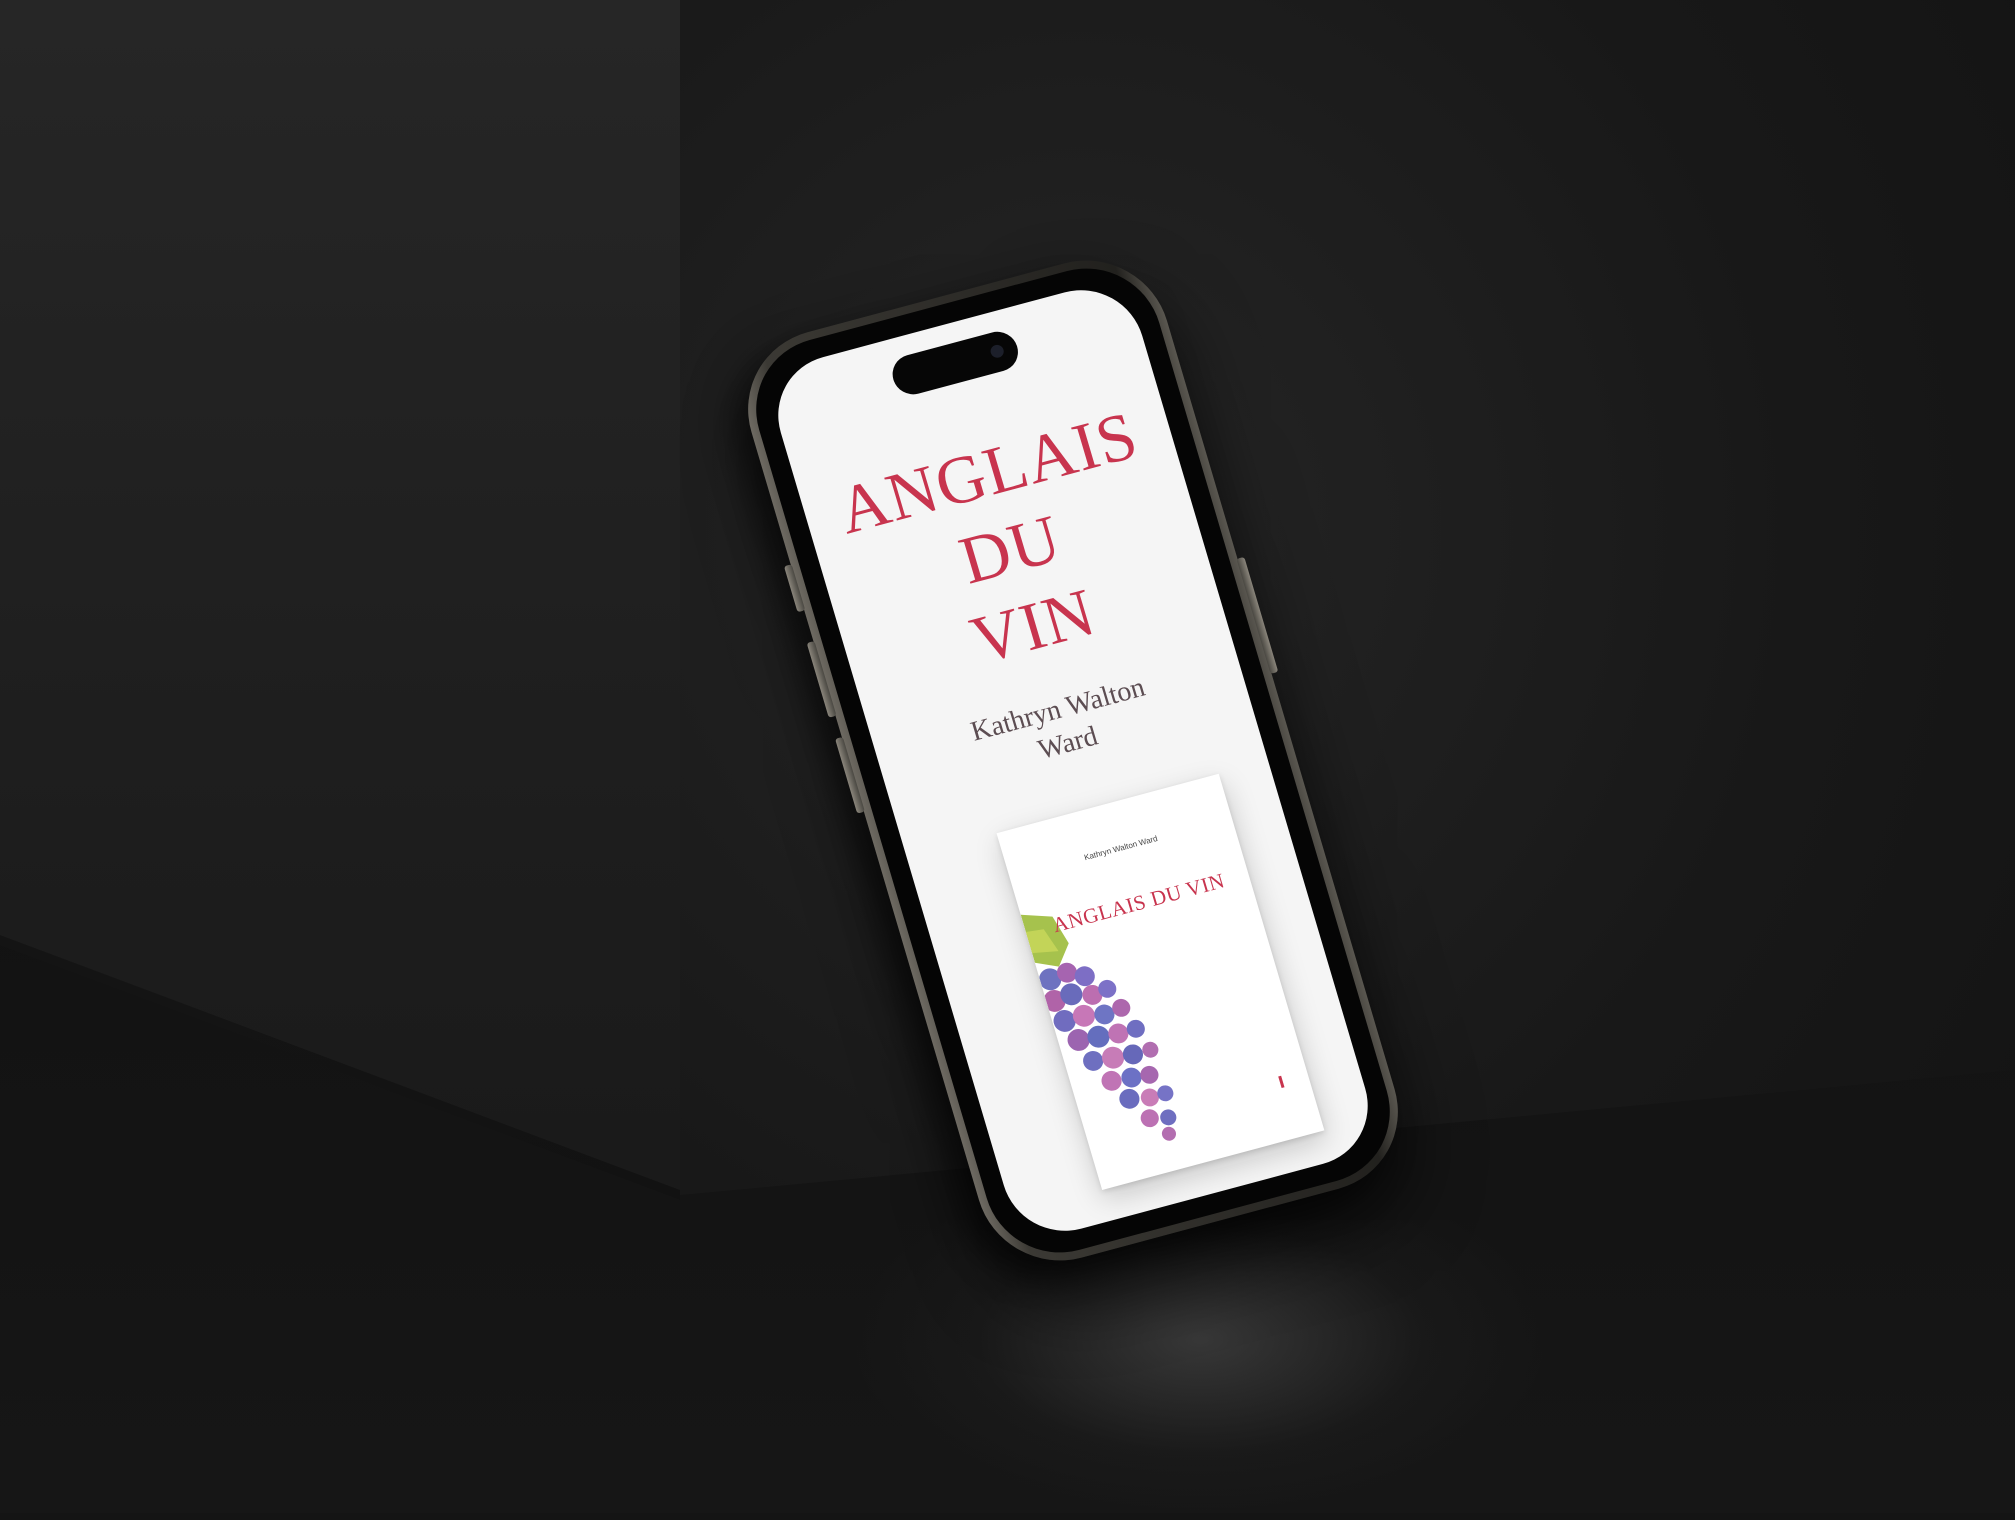  What do you see at coordinates (1281, 1082) in the screenshot?
I see `publisher-mark` at bounding box center [1281, 1082].